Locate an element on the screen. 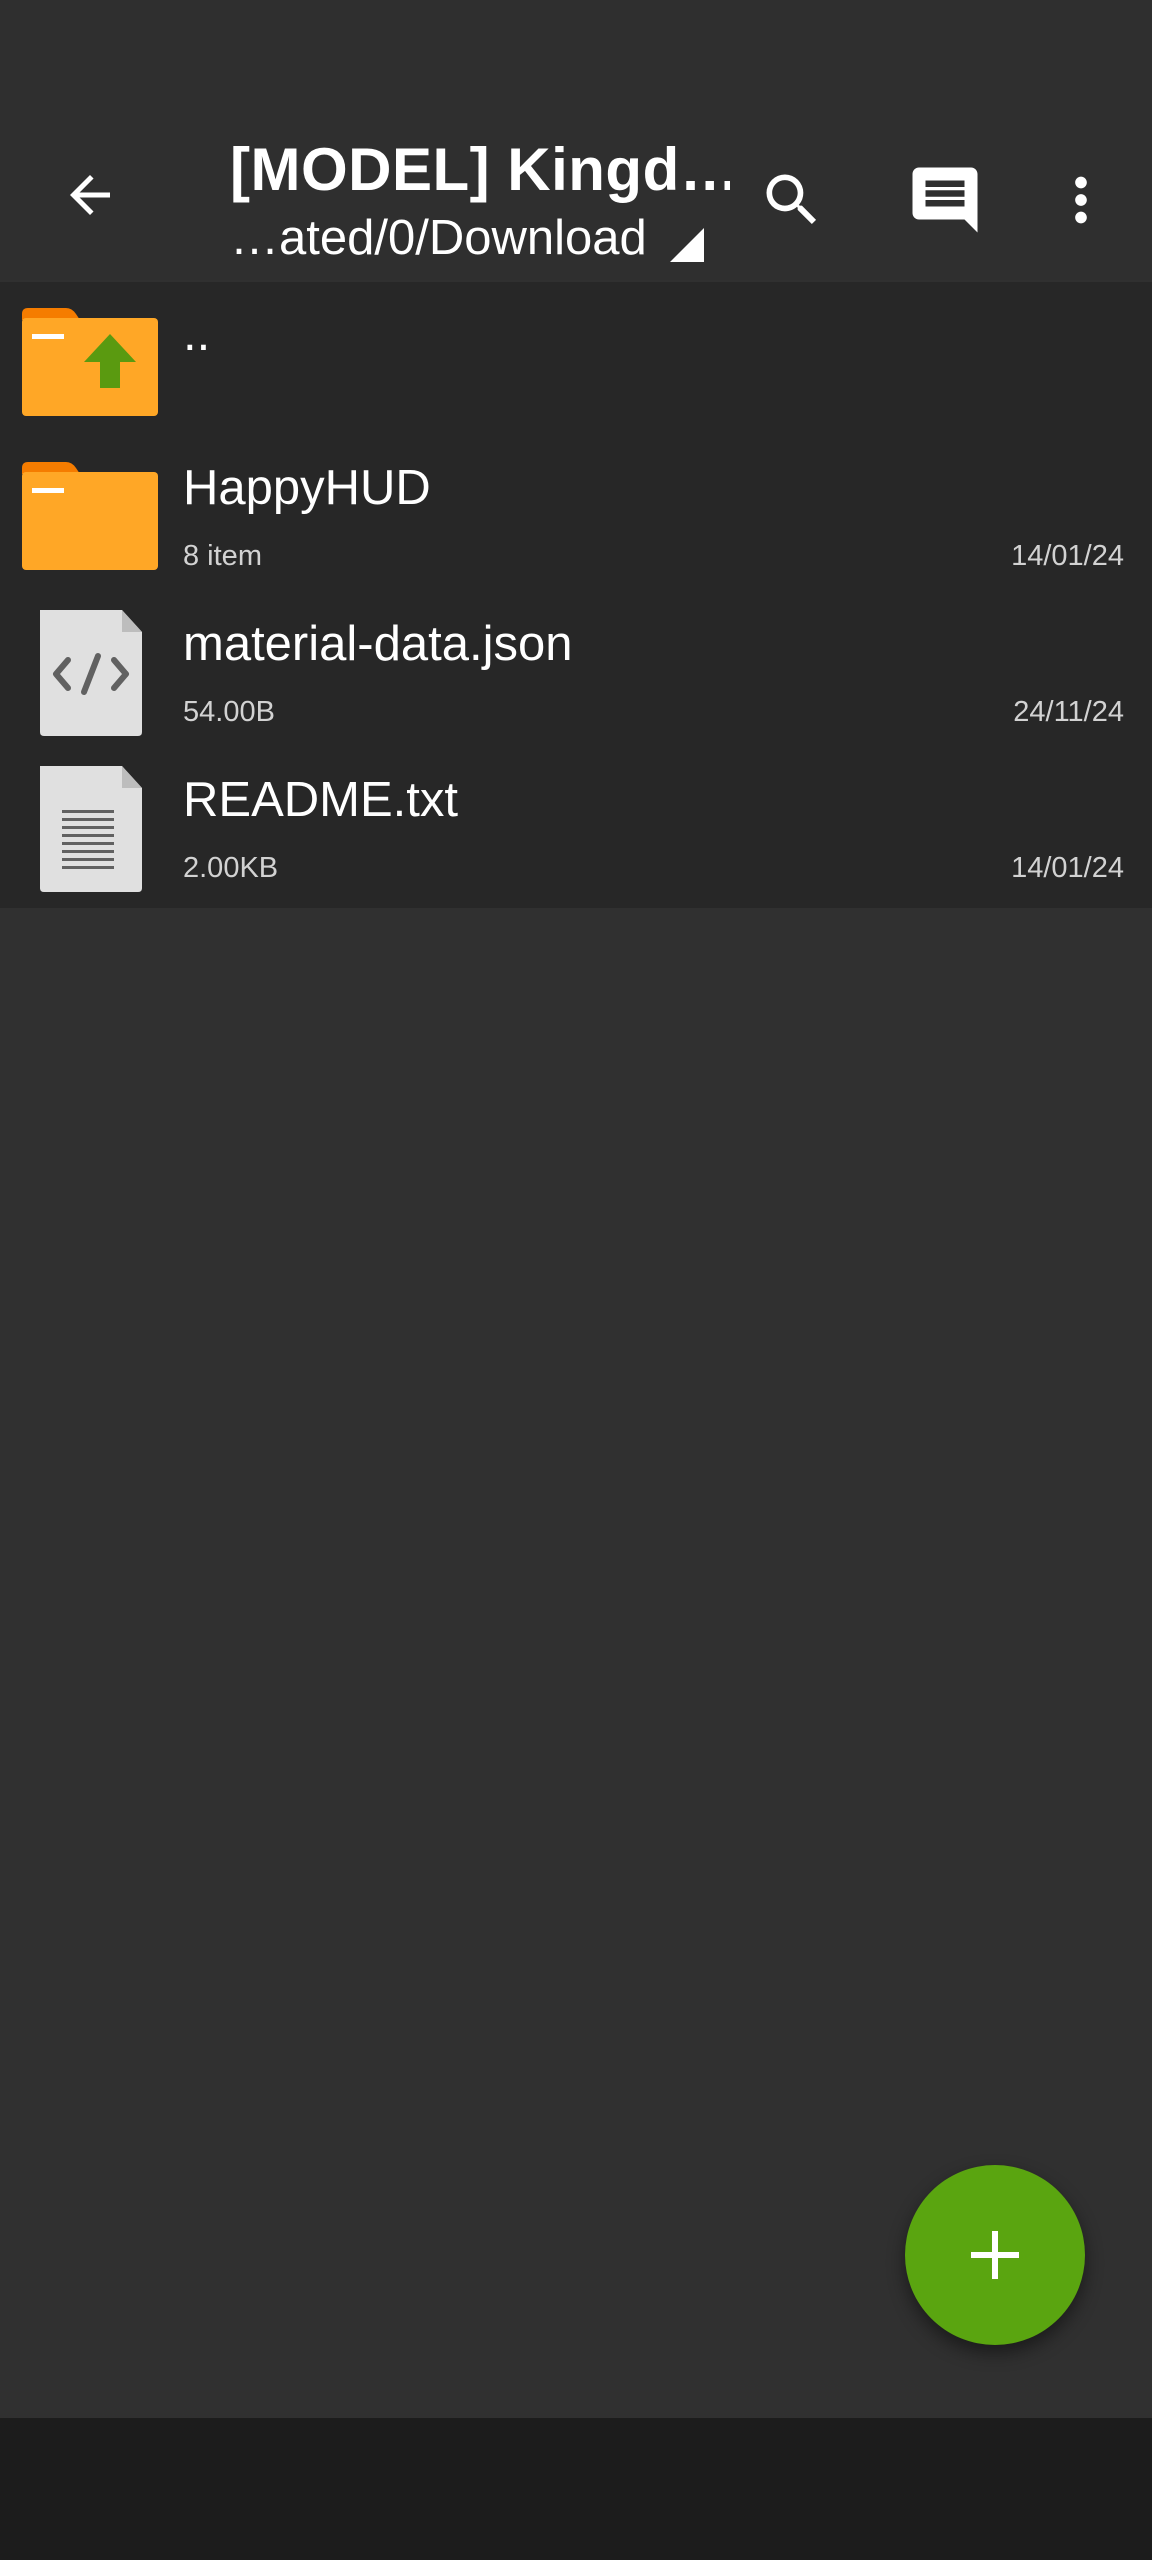 The height and width of the screenshot is (2560, 1152). app-bar: [MODEL] Kingd… …ated/0/Download is located at coordinates (576, 205).